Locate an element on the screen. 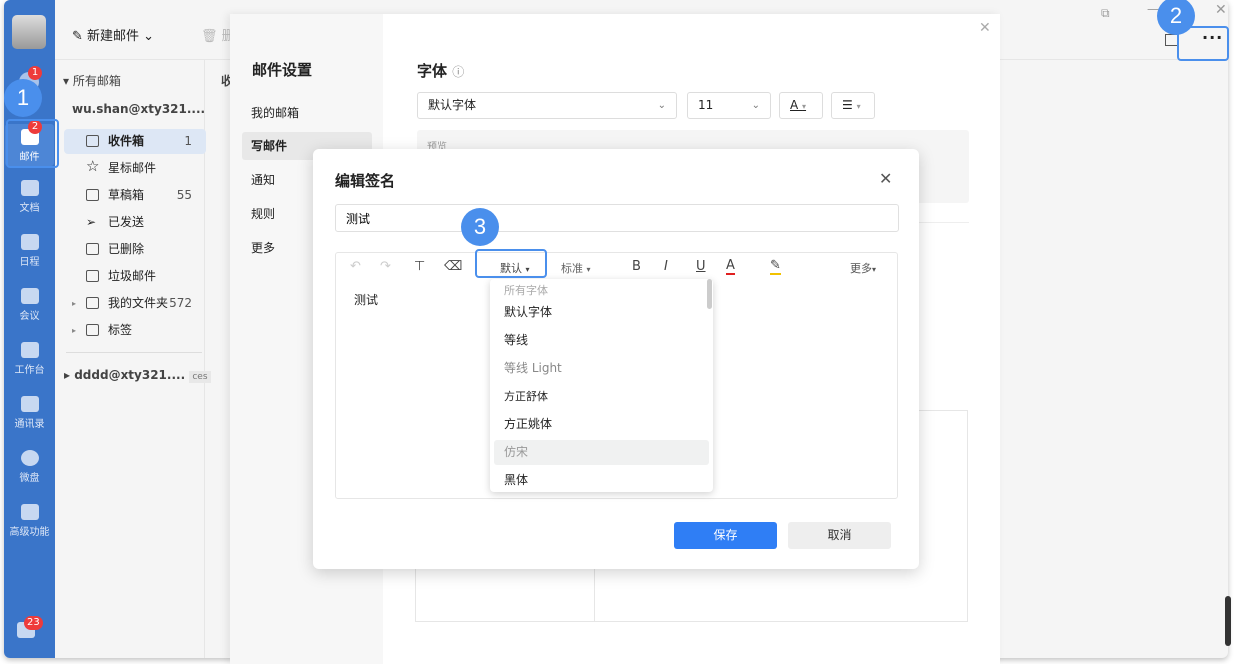 Image resolution: width=1234 pixels, height=664 pixels. folder-inbox: 收件箱 1 is located at coordinates (135, 141).